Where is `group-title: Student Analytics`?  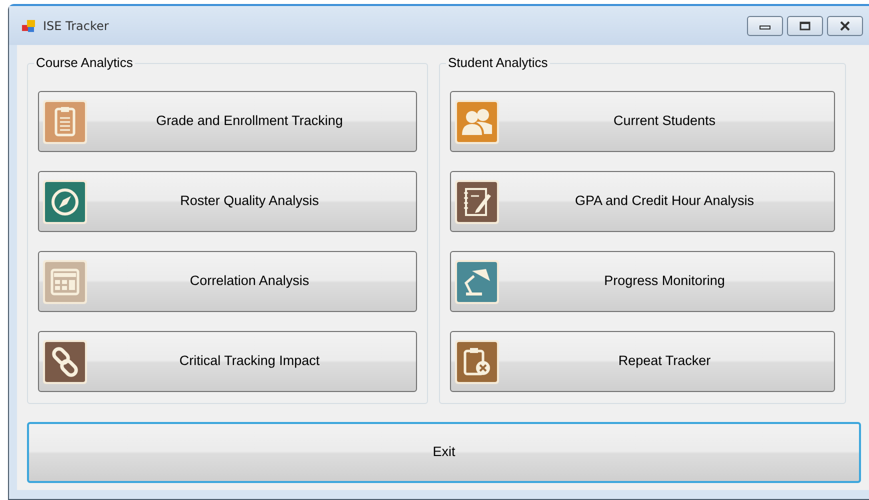 group-title: Student Analytics is located at coordinates (498, 63).